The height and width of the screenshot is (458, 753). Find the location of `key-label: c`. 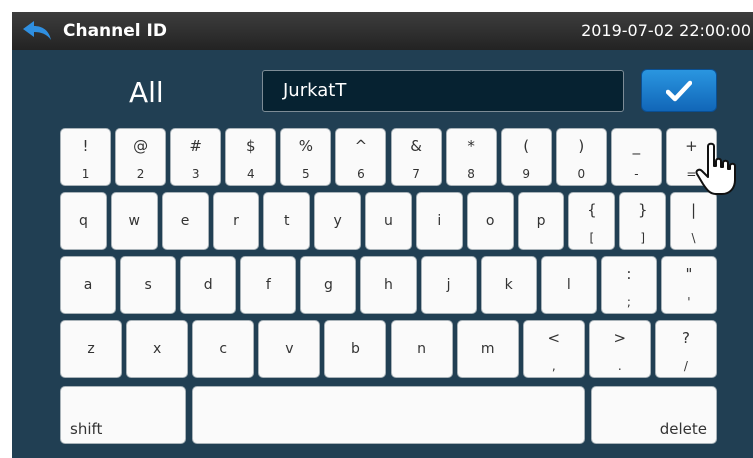

key-label: c is located at coordinates (223, 349).